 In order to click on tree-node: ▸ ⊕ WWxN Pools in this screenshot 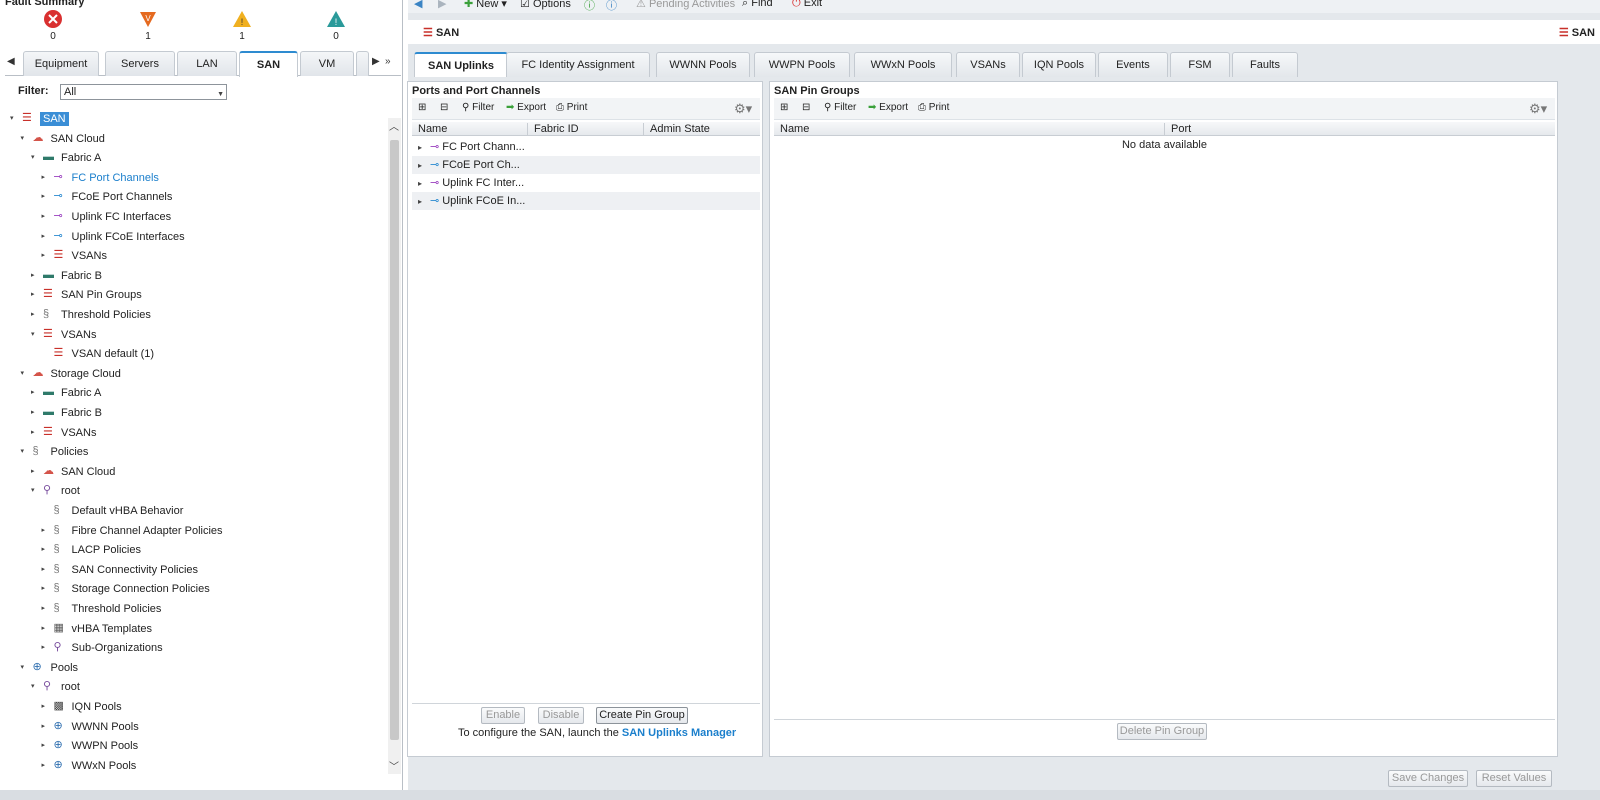, I will do `click(89, 766)`.